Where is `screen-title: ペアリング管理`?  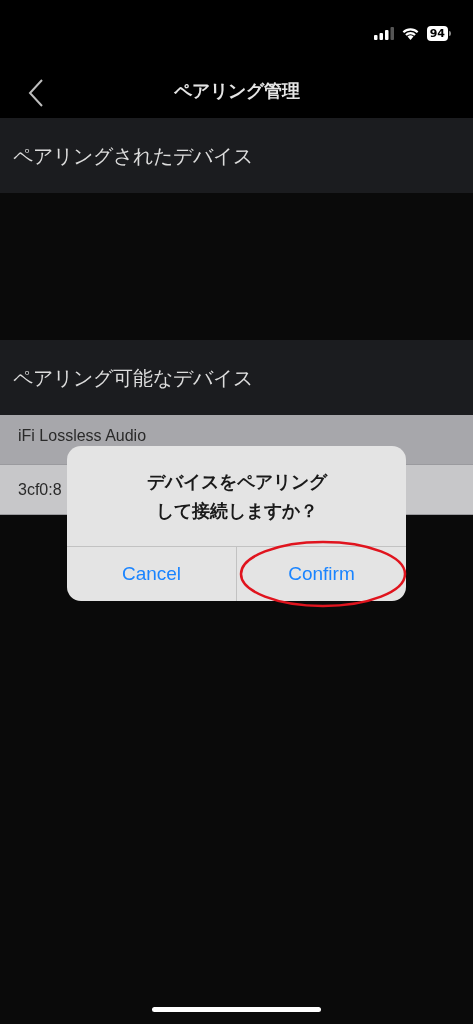 screen-title: ペアリング管理 is located at coordinates (236, 90).